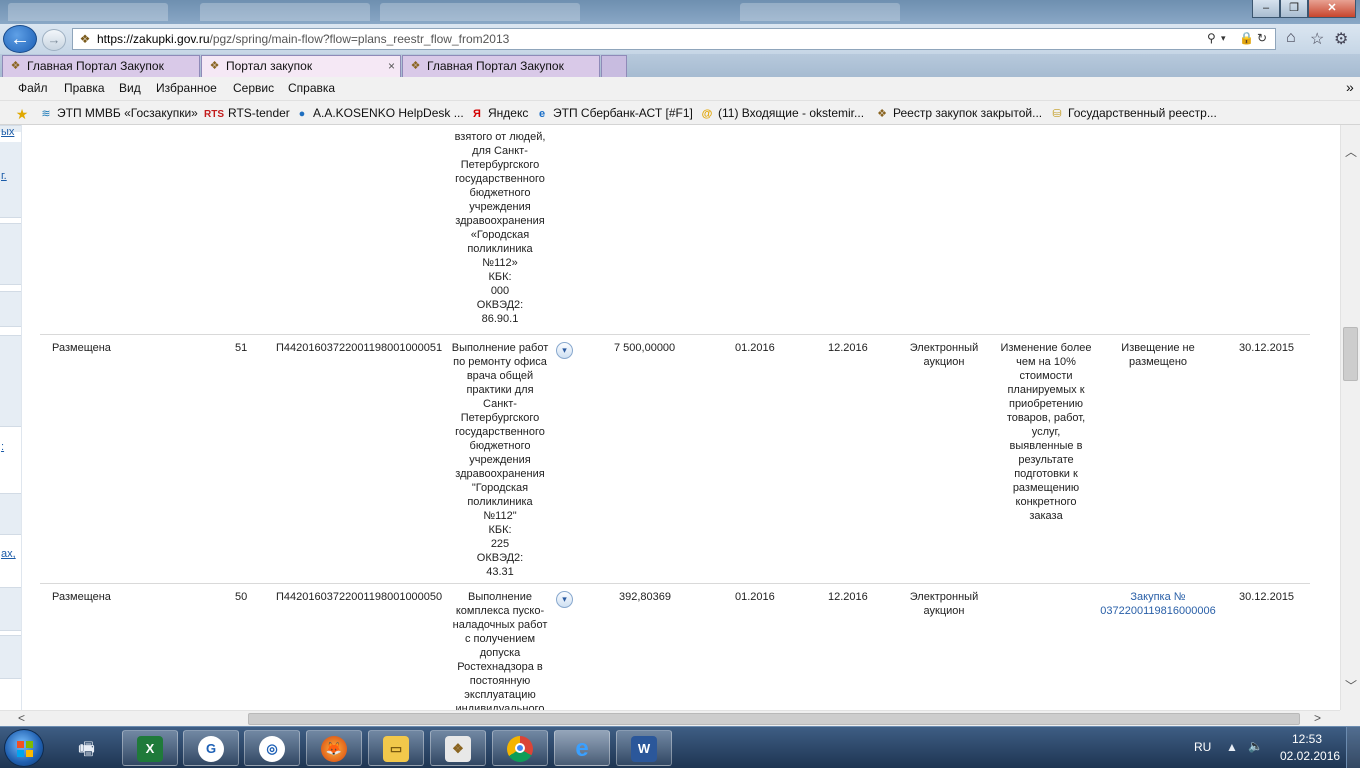 The width and height of the screenshot is (1360, 768). What do you see at coordinates (24, 748) in the screenshot?
I see `start-button` at bounding box center [24, 748].